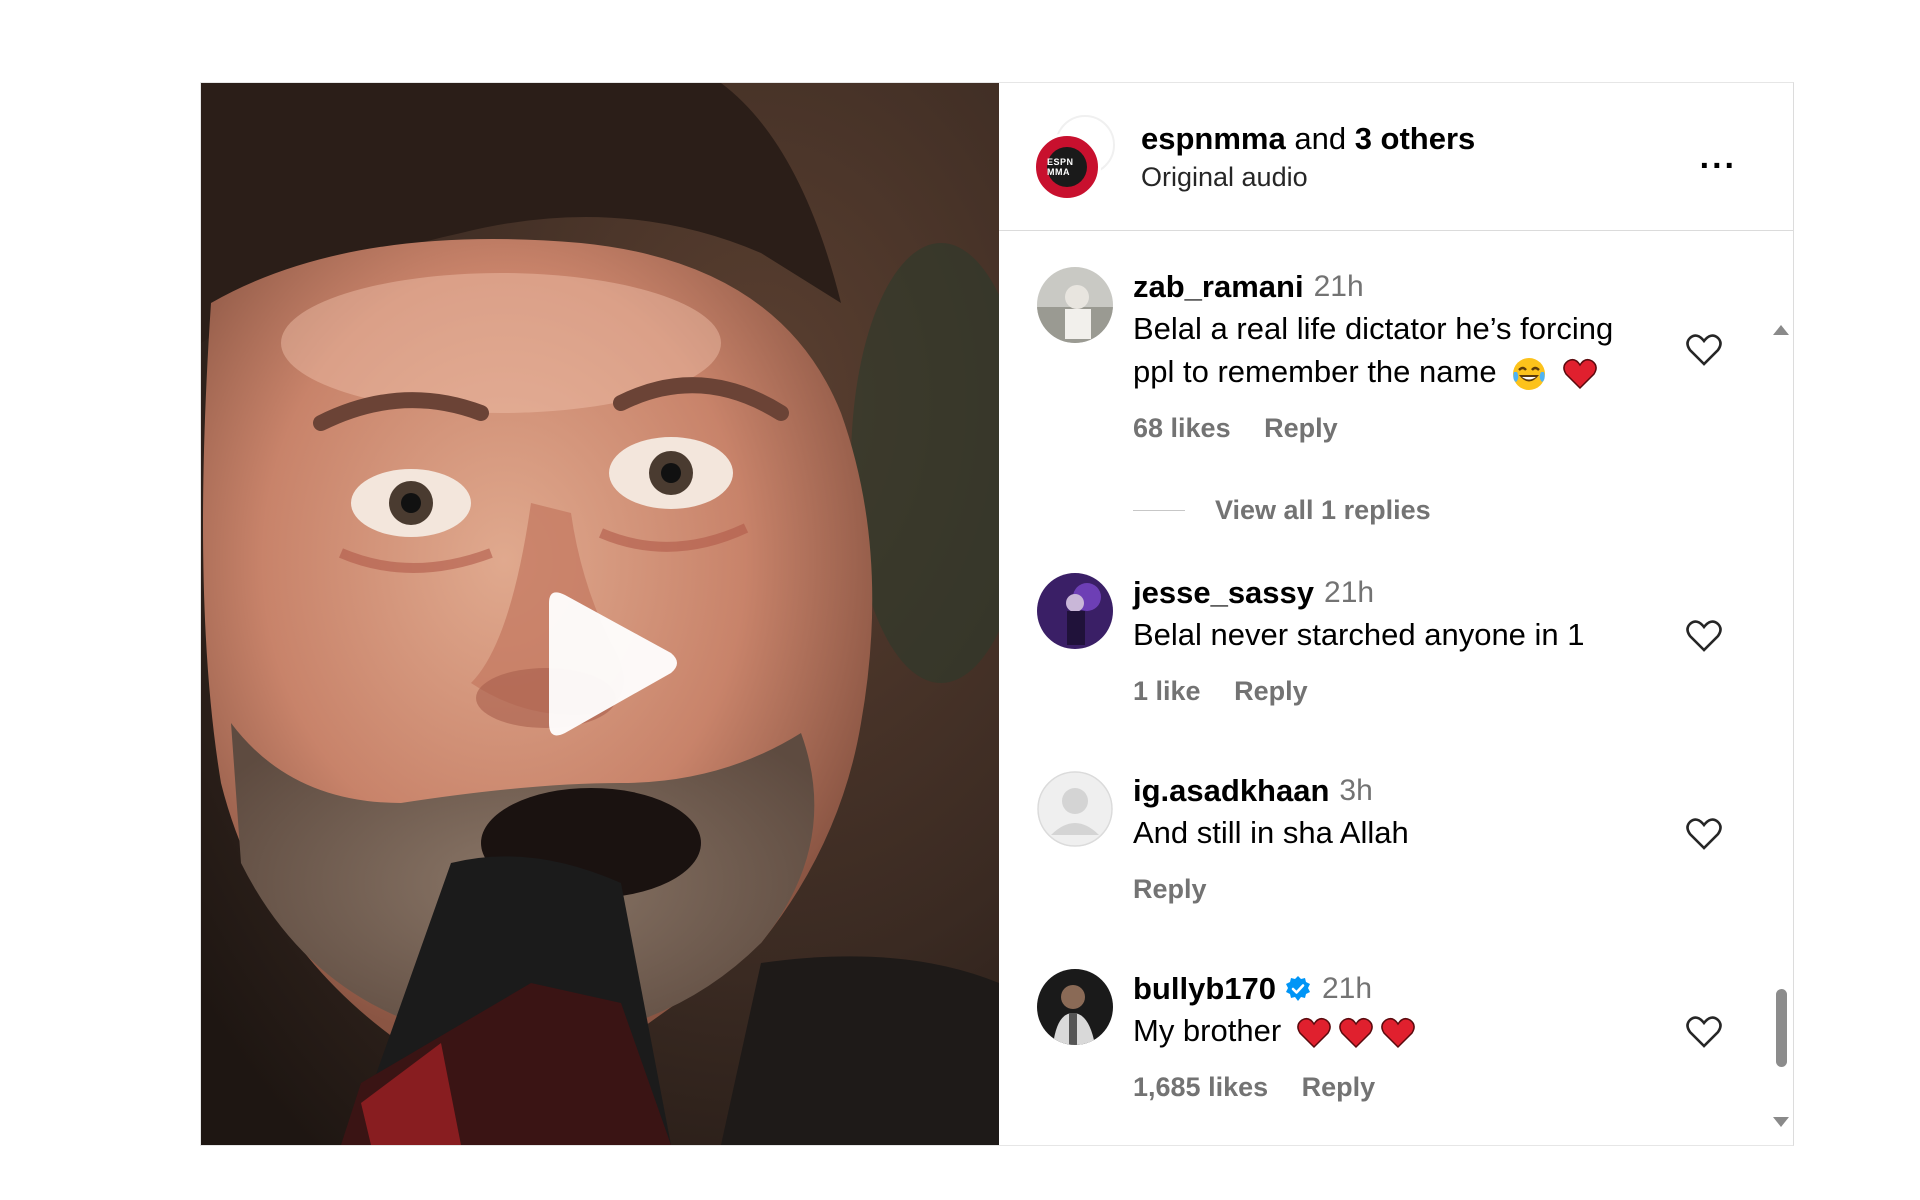 This screenshot has height=1200, width=1920. What do you see at coordinates (1388, 428) in the screenshot?
I see `comment-meta: 68 likes Reply` at bounding box center [1388, 428].